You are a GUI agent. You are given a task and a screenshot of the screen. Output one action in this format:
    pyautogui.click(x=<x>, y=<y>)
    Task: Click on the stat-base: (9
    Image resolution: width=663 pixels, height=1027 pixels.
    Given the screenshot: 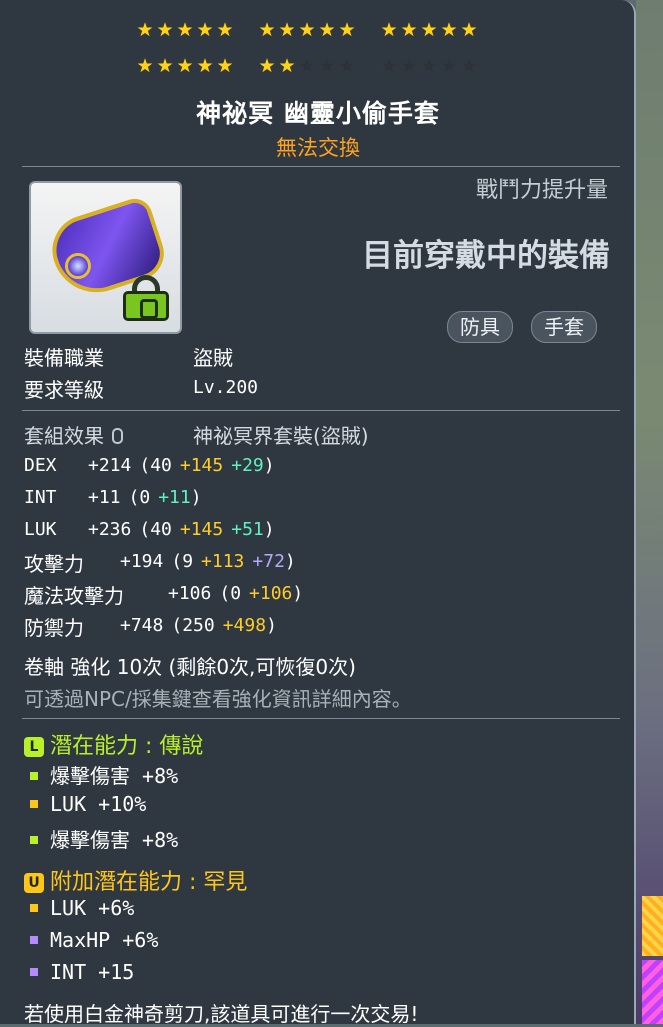 What is the action you would take?
    pyautogui.click(x=182, y=561)
    